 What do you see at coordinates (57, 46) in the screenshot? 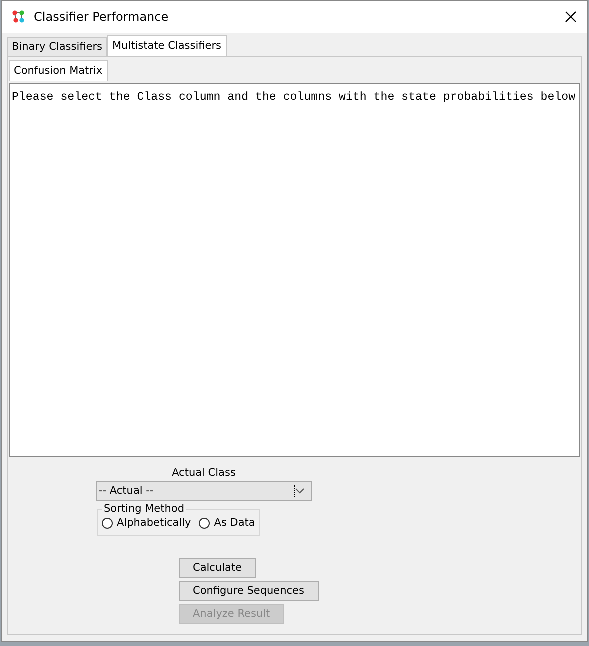
I see `tab: Binary Classifiers` at bounding box center [57, 46].